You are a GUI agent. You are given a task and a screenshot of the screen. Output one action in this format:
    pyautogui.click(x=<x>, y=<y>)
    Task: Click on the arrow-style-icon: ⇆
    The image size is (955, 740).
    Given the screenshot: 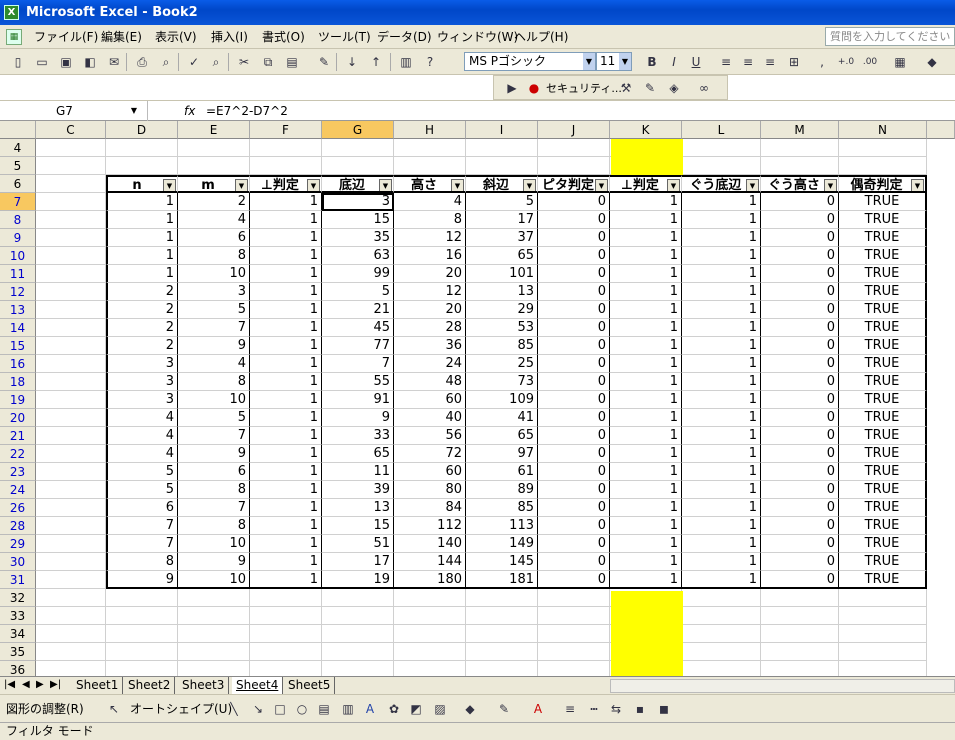 What is the action you would take?
    pyautogui.click(x=616, y=709)
    